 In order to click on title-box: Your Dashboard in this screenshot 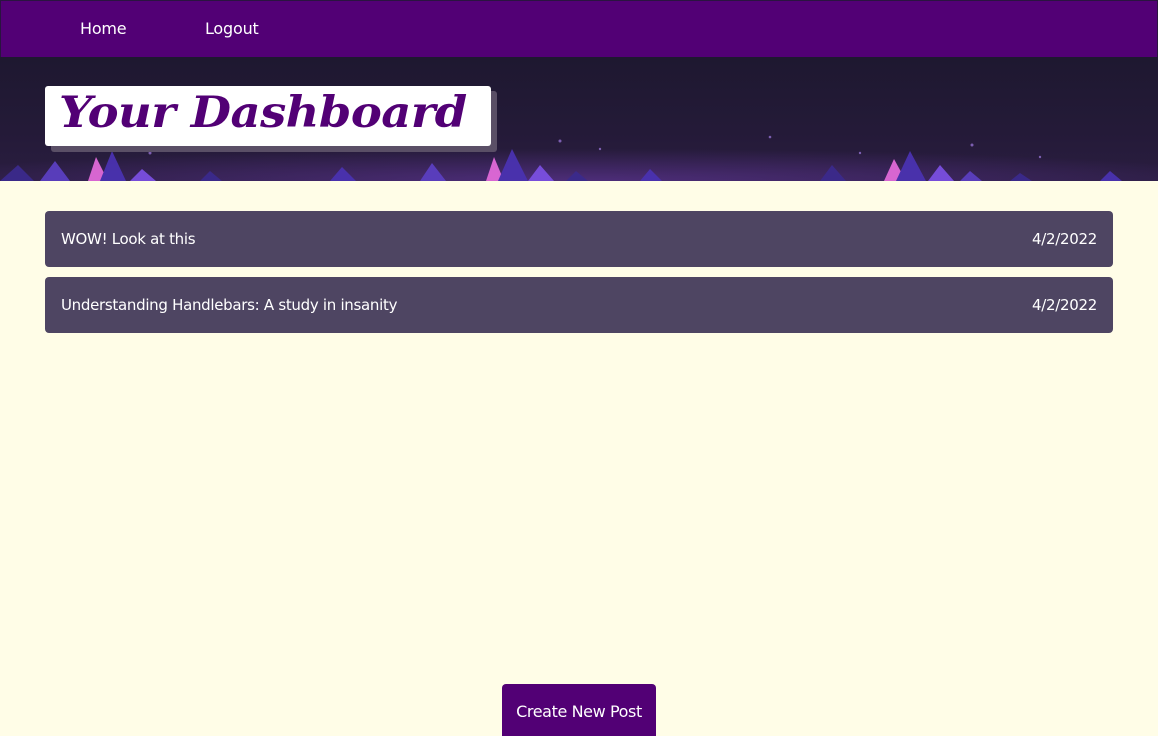, I will do `click(268, 116)`.